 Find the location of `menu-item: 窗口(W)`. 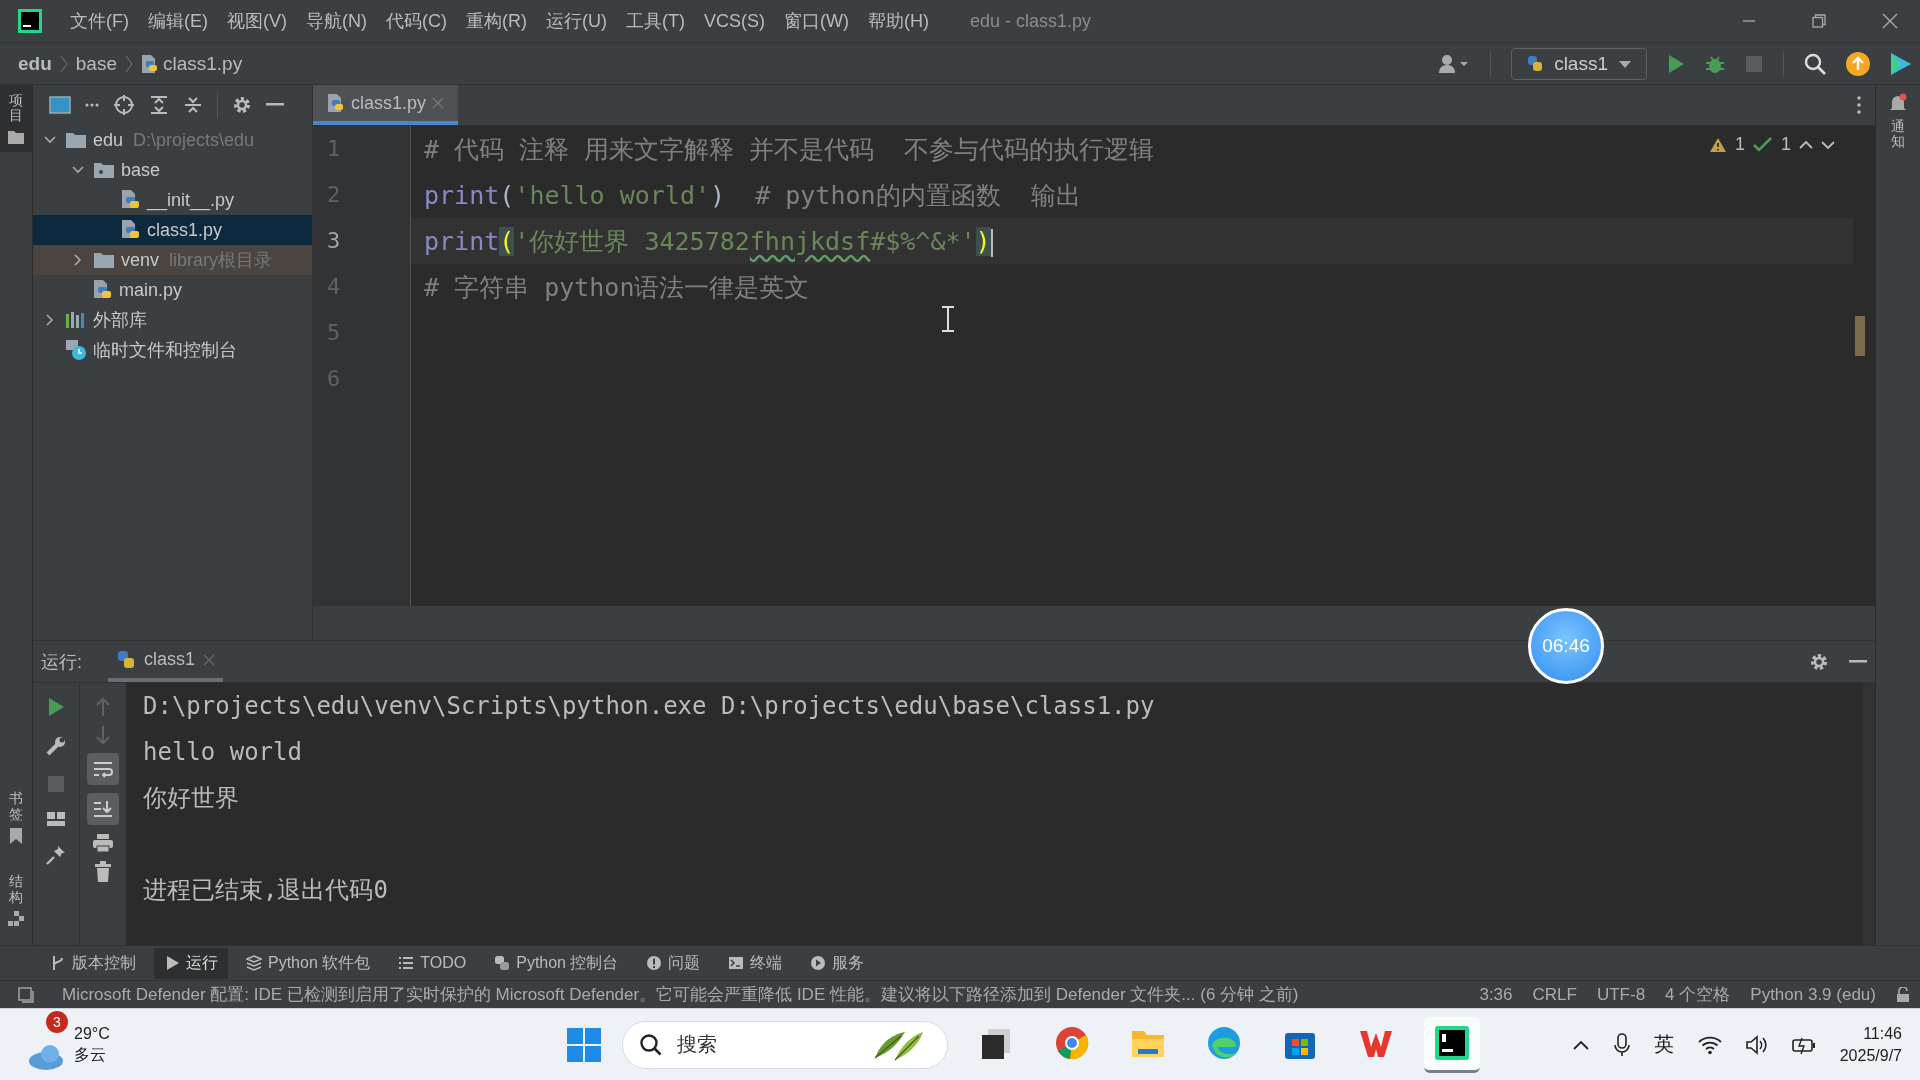

menu-item: 窗口(W) is located at coordinates (816, 21).